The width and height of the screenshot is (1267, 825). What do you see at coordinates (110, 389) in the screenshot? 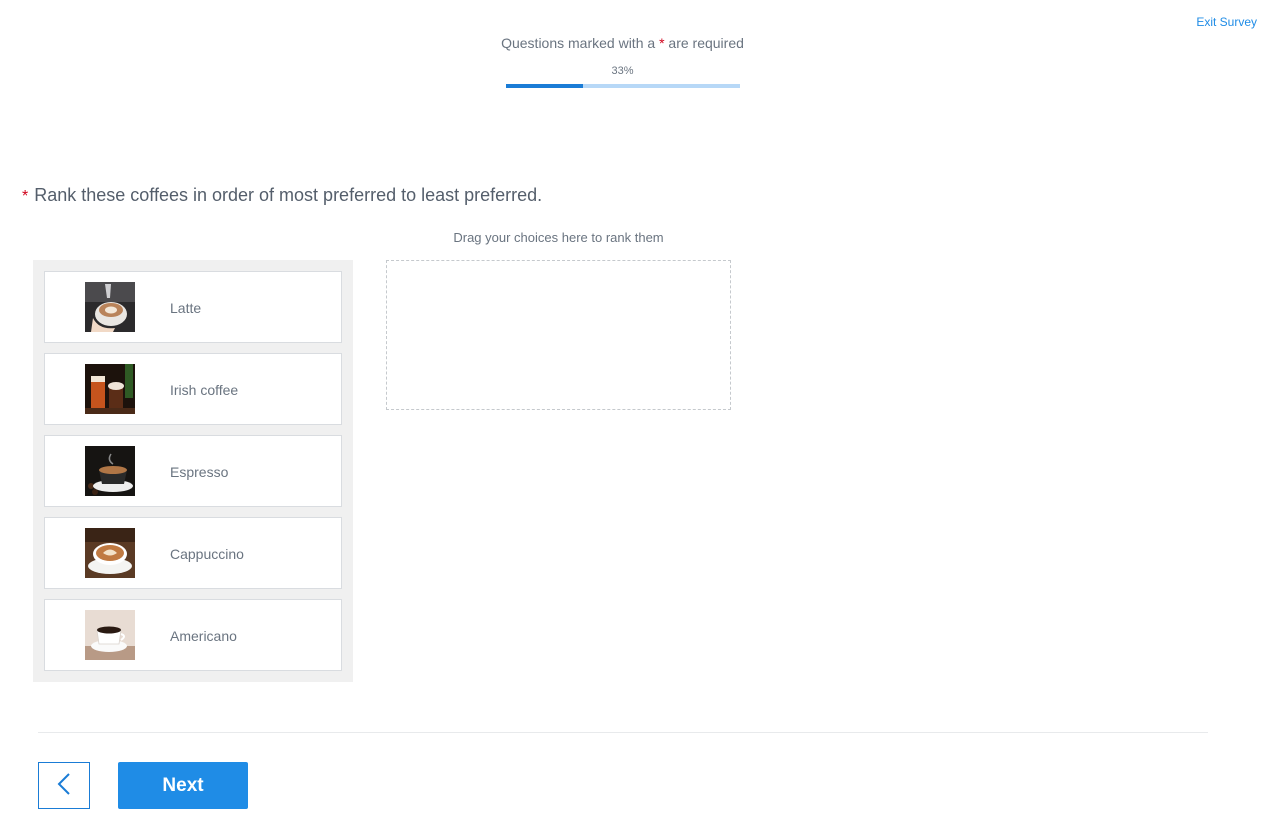
I see `irish-coffee-photo-icon` at bounding box center [110, 389].